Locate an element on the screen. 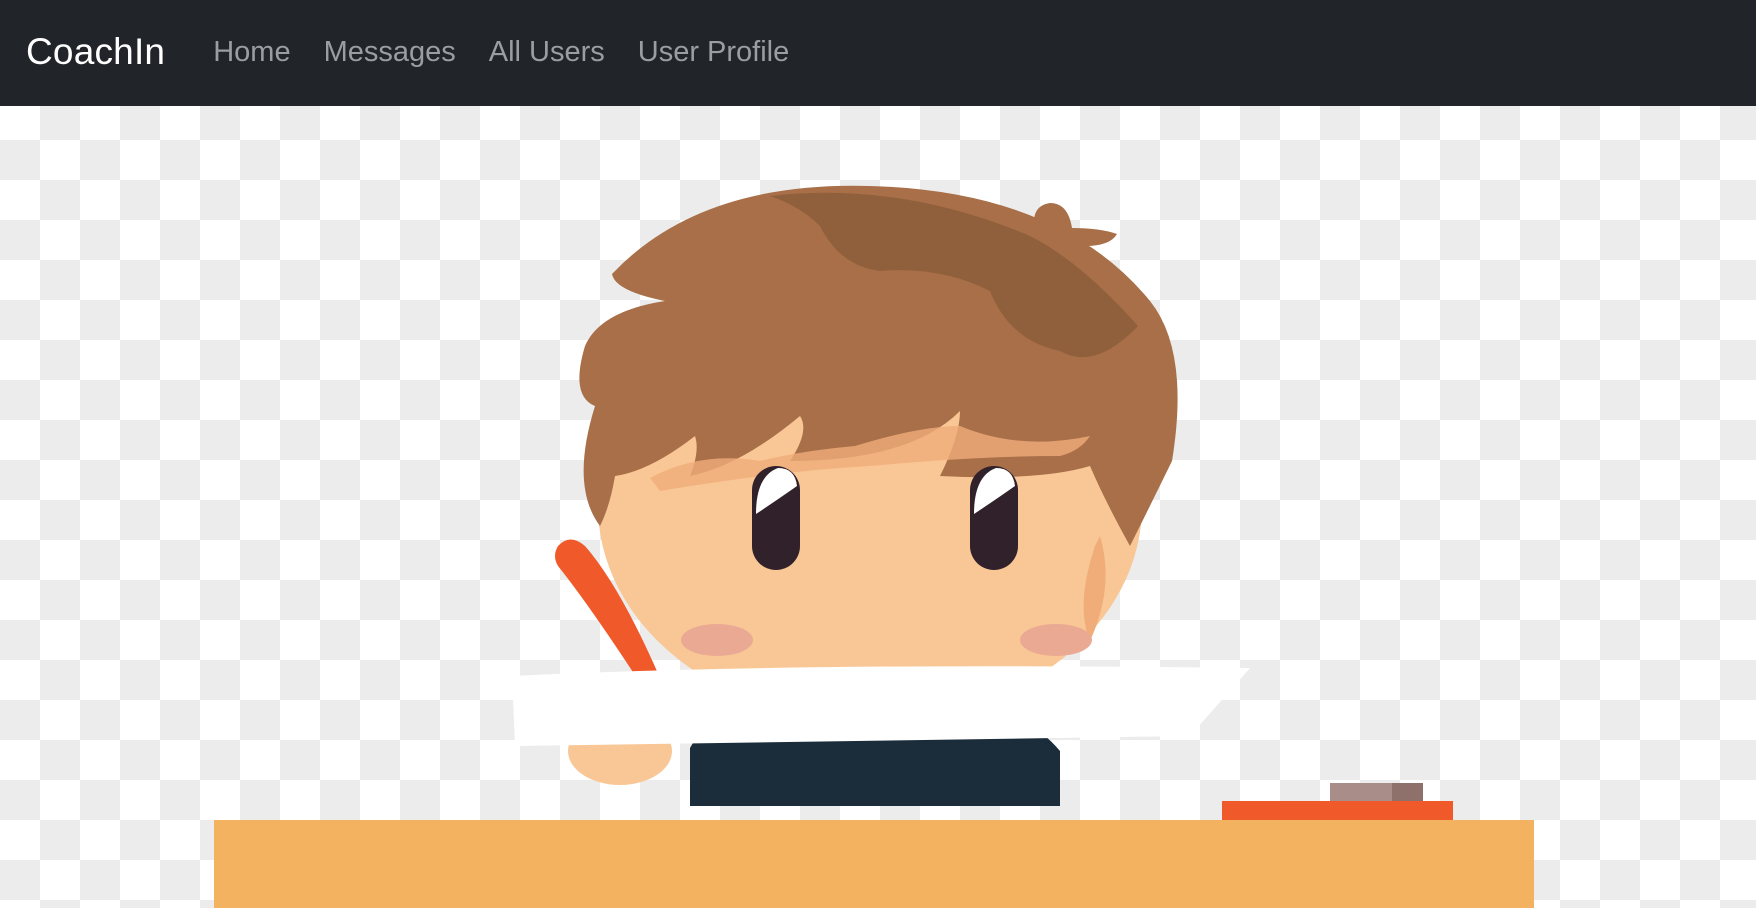 The height and width of the screenshot is (908, 1756). brand-logo: CoachIn is located at coordinates (95, 52).